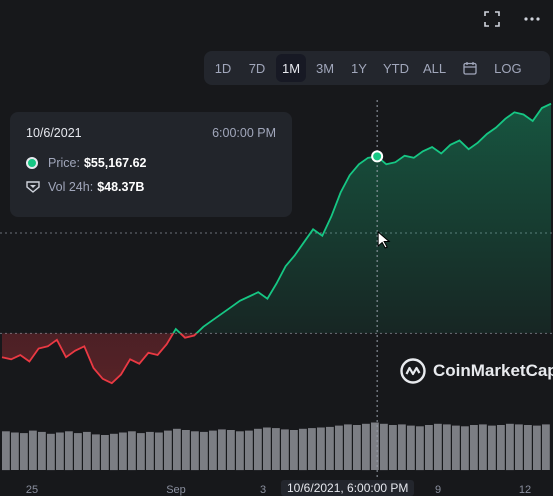 The image size is (553, 496). I want to click on range-ytd-button: YTD, so click(396, 68).